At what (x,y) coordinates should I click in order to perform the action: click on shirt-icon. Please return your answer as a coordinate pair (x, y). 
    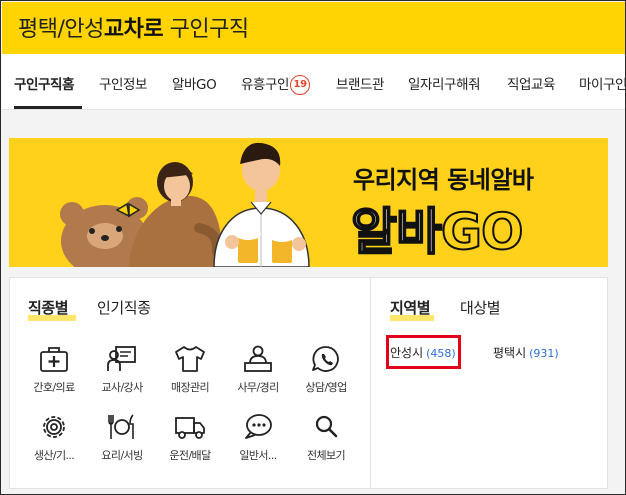
    Looking at the image, I should click on (190, 359).